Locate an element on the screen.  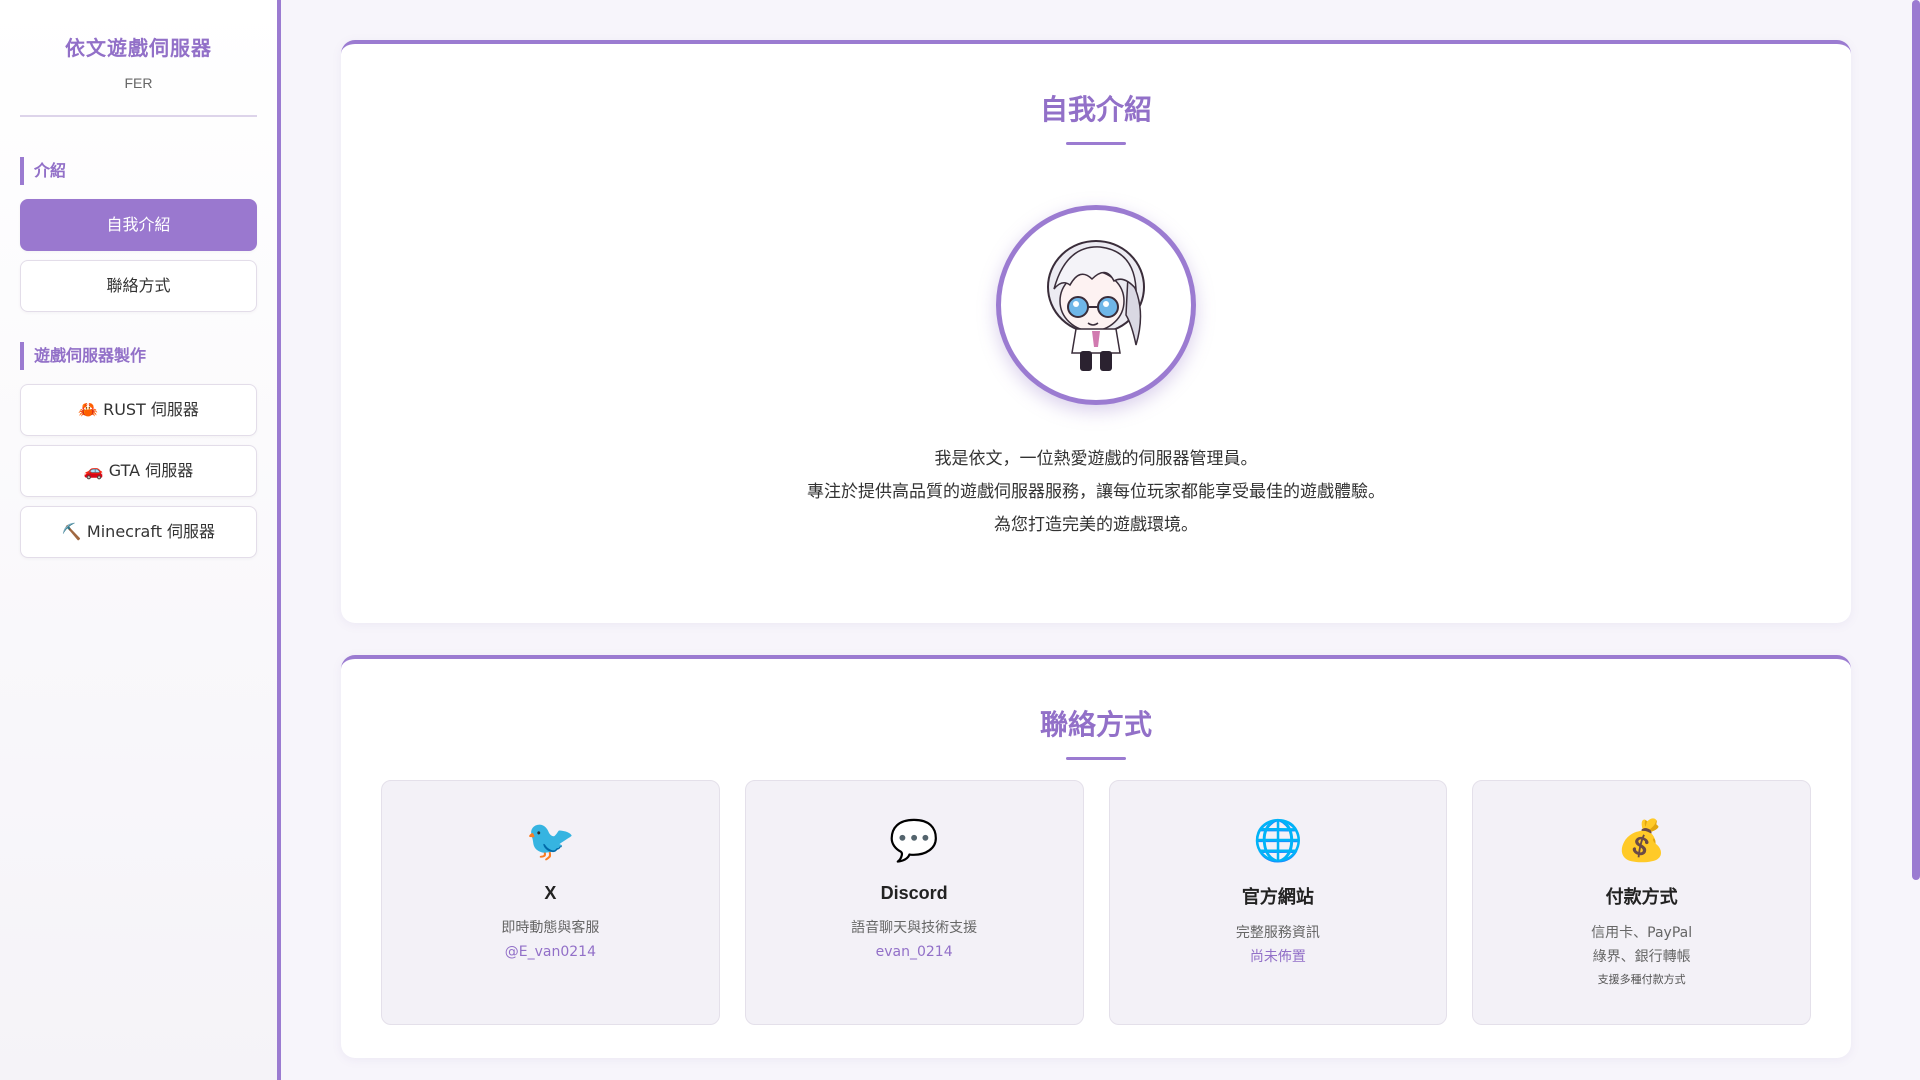
nav-item-gta: 🚗 GTA 伺服器 is located at coordinates (138, 471).